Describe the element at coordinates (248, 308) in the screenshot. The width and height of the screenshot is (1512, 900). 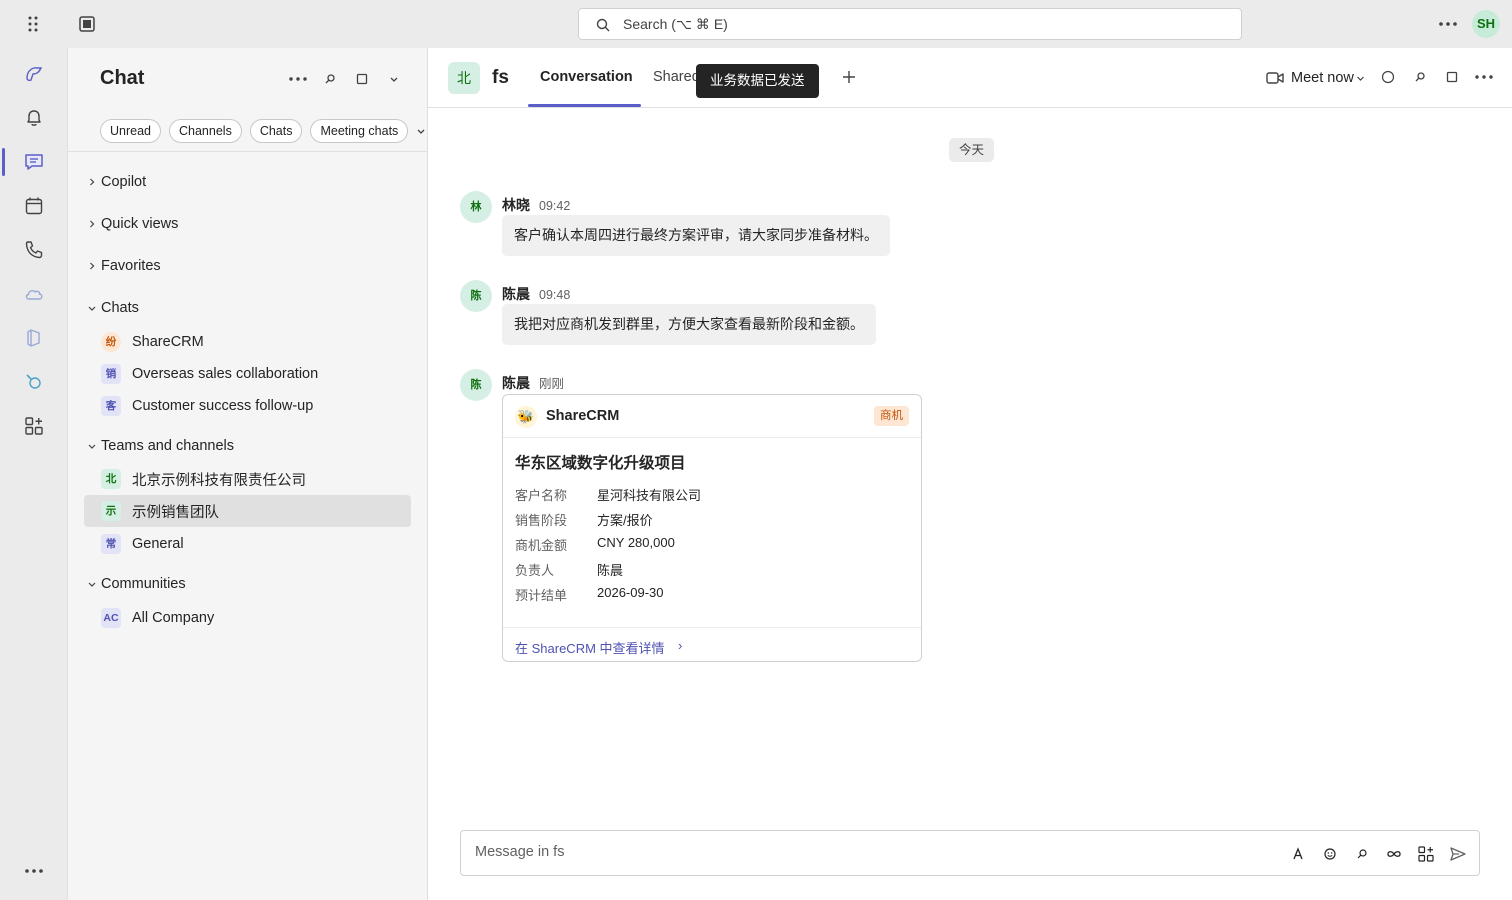
I see `section-chats: Chats` at that location.